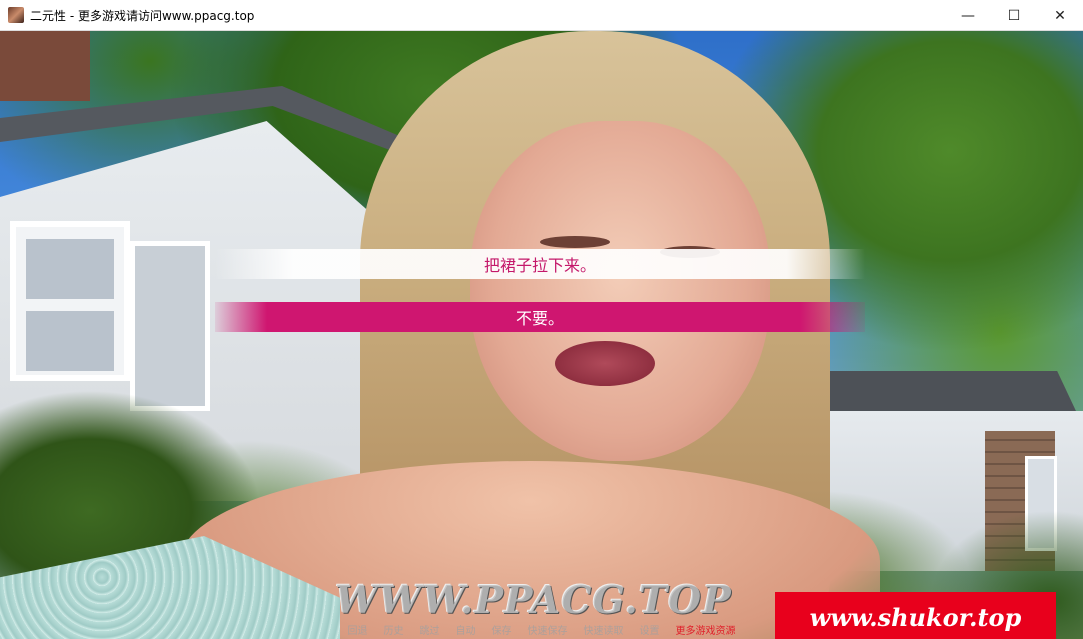  Describe the element at coordinates (16, 15) in the screenshot. I see `app-icon` at that location.